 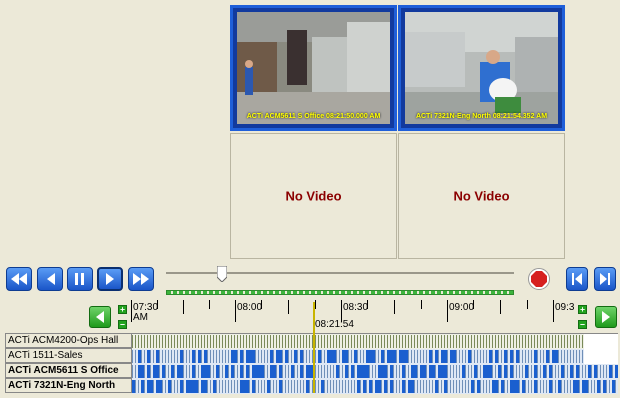 I want to click on rewind-icon, so click(x=19, y=279).